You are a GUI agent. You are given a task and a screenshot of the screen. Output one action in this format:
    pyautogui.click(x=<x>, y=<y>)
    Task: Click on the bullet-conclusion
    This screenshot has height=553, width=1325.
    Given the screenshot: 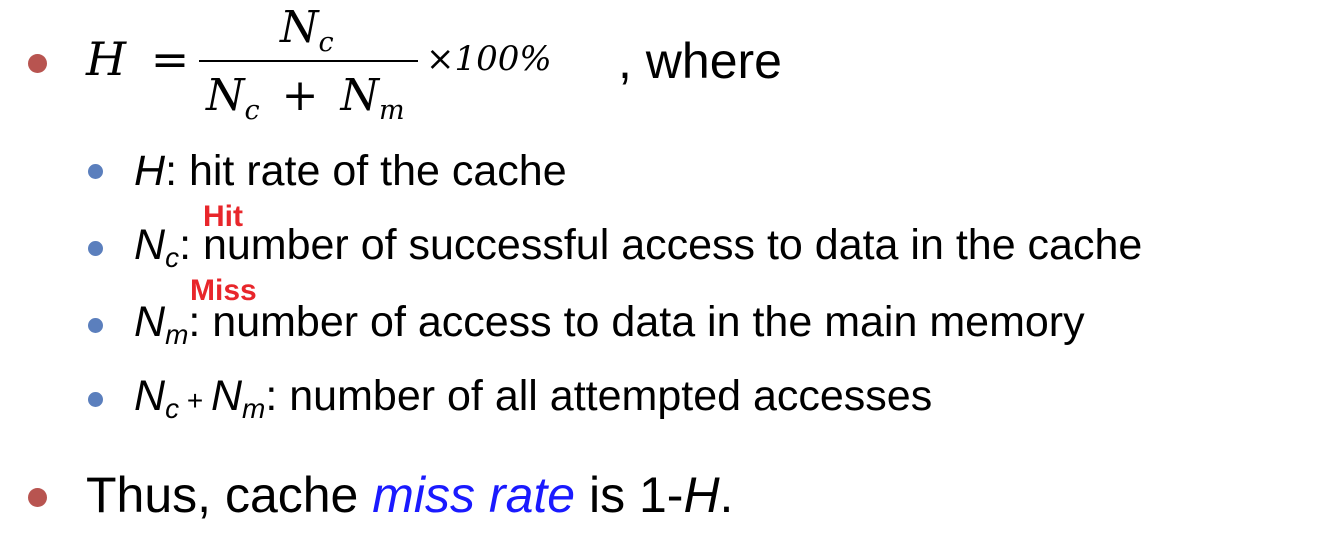 What is the action you would take?
    pyautogui.click(x=37, y=497)
    